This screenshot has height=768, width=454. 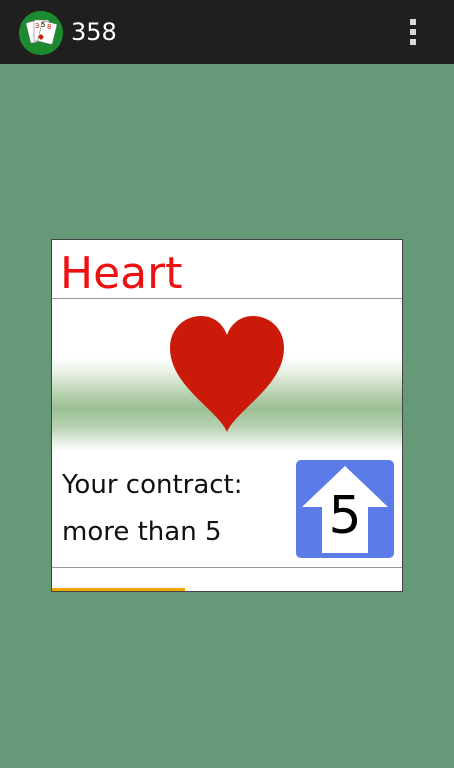 I want to click on contract-number: 5, so click(x=345, y=516).